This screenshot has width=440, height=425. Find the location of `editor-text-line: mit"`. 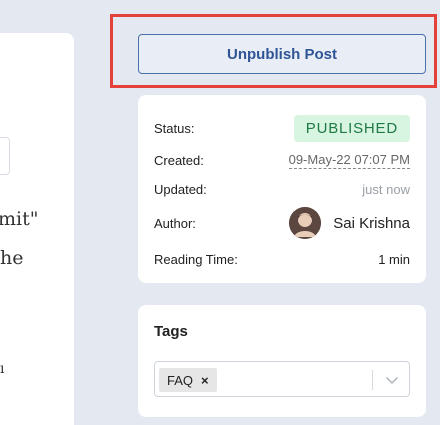

editor-text-line: mit" is located at coordinates (19, 219).